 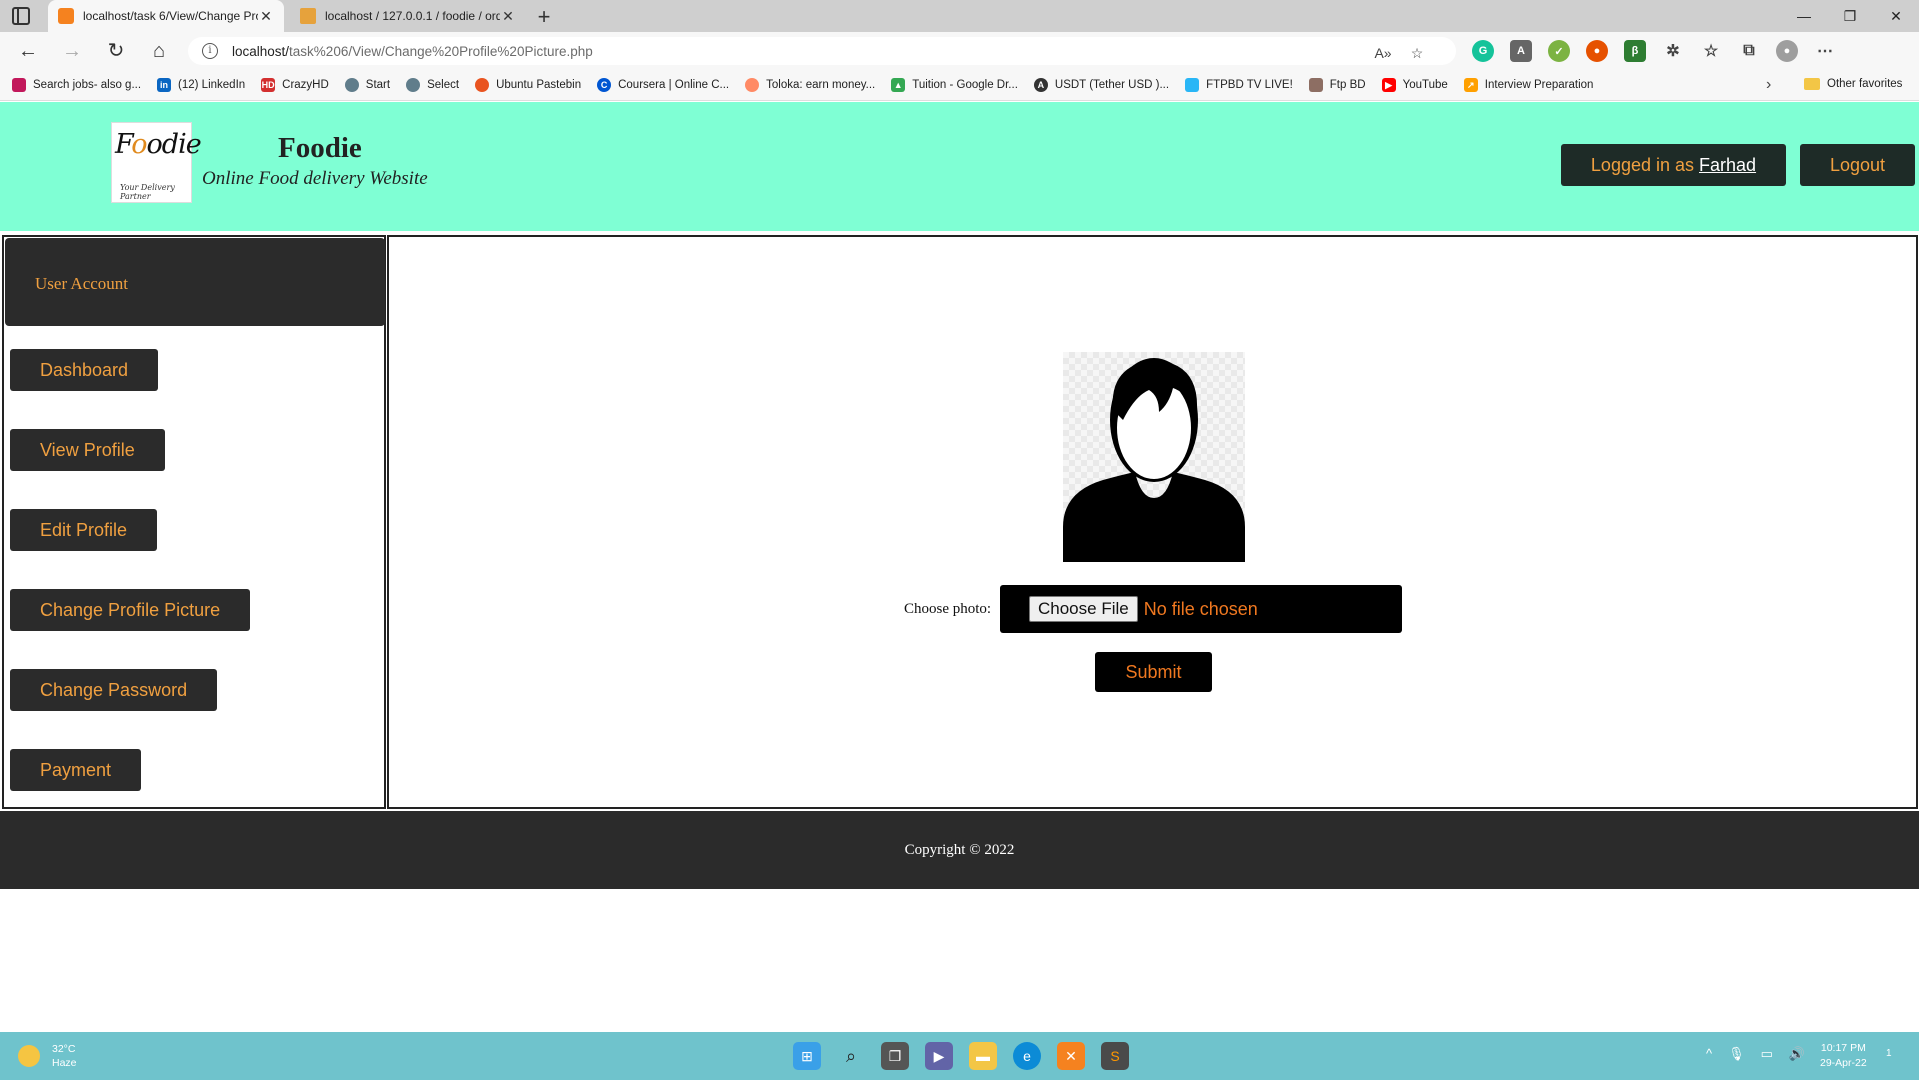 What do you see at coordinates (1071, 1056) in the screenshot?
I see `xampp-icon: ✕` at bounding box center [1071, 1056].